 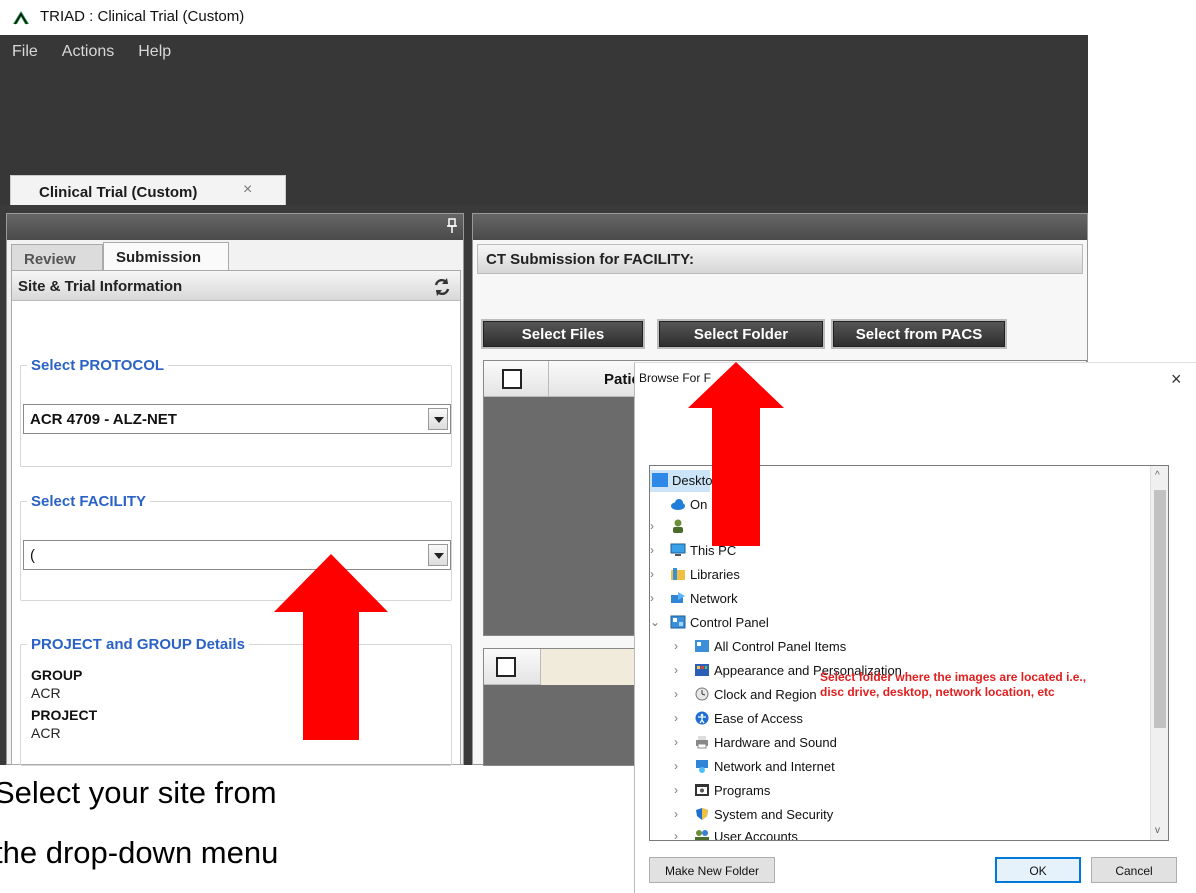 I want to click on ct-submission-header: CT Submission for FACILITY:, so click(x=780, y=259).